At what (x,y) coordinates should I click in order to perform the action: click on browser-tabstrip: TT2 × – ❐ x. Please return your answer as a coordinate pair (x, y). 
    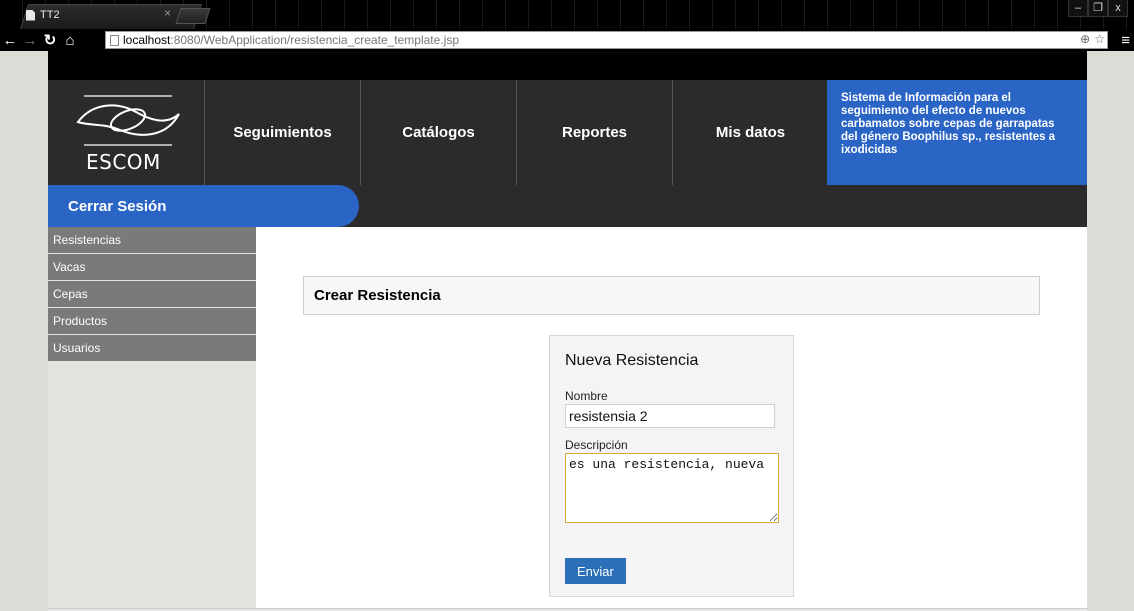
    Looking at the image, I should click on (567, 14).